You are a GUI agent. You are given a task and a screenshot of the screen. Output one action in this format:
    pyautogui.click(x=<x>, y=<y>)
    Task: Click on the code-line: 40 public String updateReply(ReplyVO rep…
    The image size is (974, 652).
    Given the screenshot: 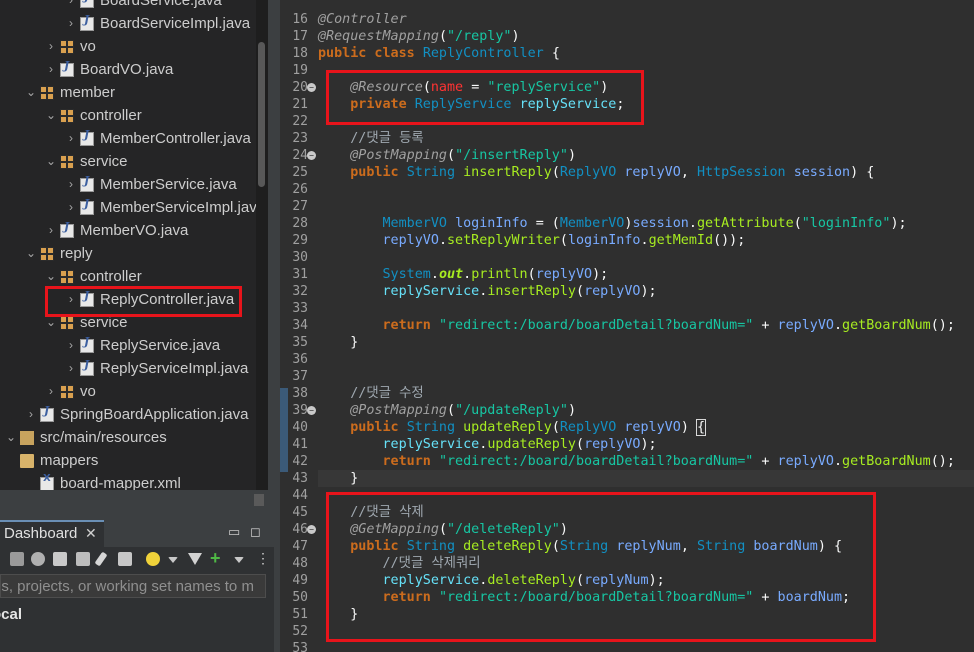 What is the action you would take?
    pyautogui.click(x=633, y=427)
    